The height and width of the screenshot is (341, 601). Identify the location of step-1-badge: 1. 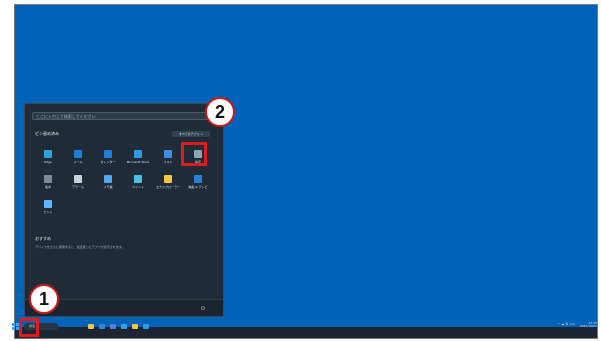
(44, 299).